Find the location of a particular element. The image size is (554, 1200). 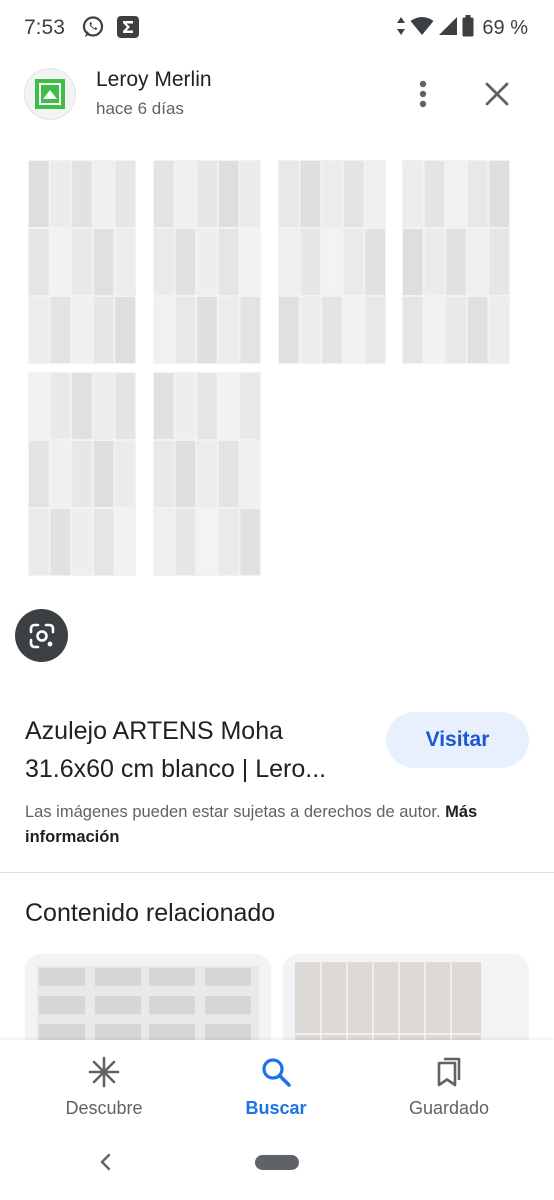

home-pill is located at coordinates (277, 1162).